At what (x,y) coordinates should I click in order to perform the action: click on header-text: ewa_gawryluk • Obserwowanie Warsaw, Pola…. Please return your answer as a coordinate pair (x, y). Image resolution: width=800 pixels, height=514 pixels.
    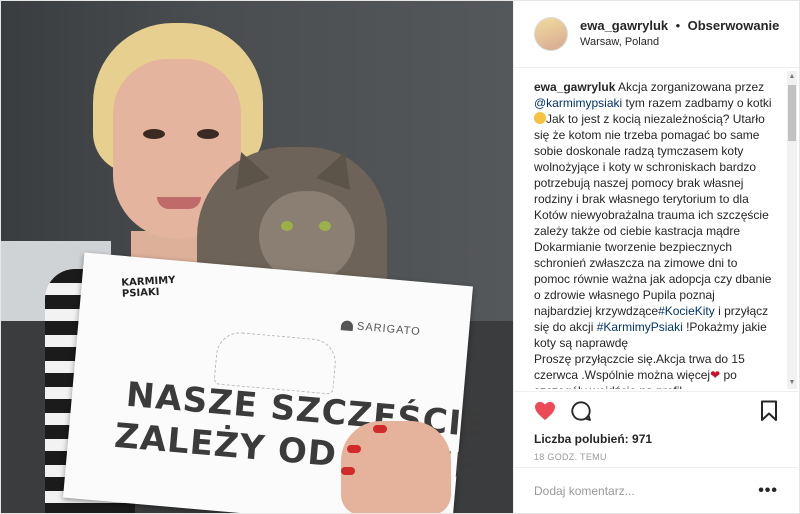
    Looking at the image, I should click on (679, 34).